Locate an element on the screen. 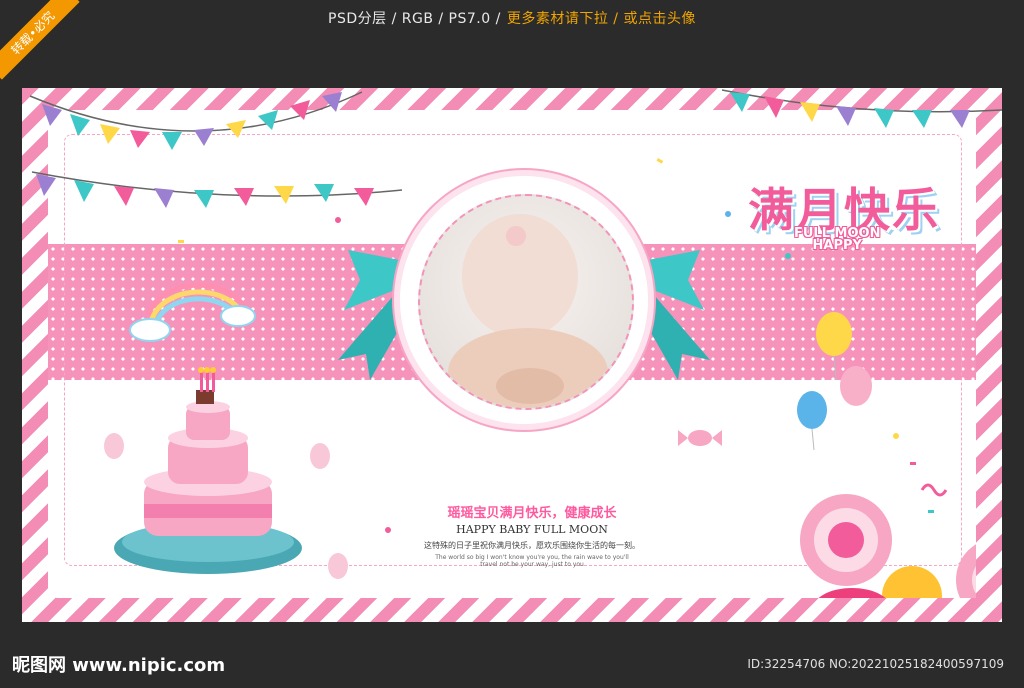 The width and height of the screenshot is (1024, 688). header-bar: PSD分层 / RGB / PS7.0 / 更多素材请下拉 / 或点击头像 is located at coordinates (512, 18).